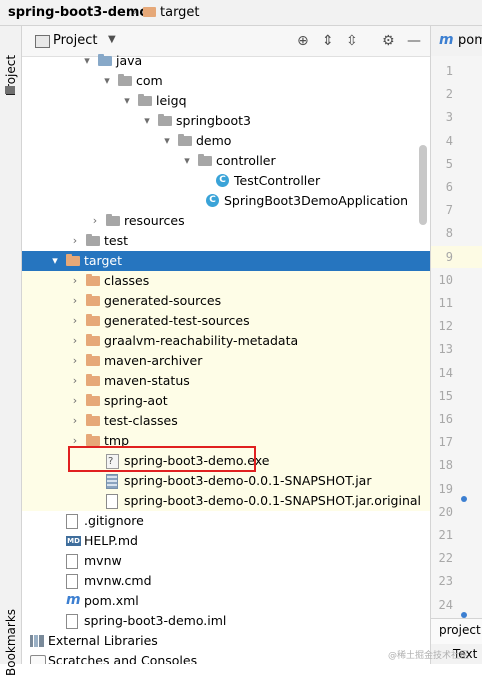 This screenshot has height=676, width=482. Describe the element at coordinates (226, 601) in the screenshot. I see `tree-row: m pom.xml` at that location.